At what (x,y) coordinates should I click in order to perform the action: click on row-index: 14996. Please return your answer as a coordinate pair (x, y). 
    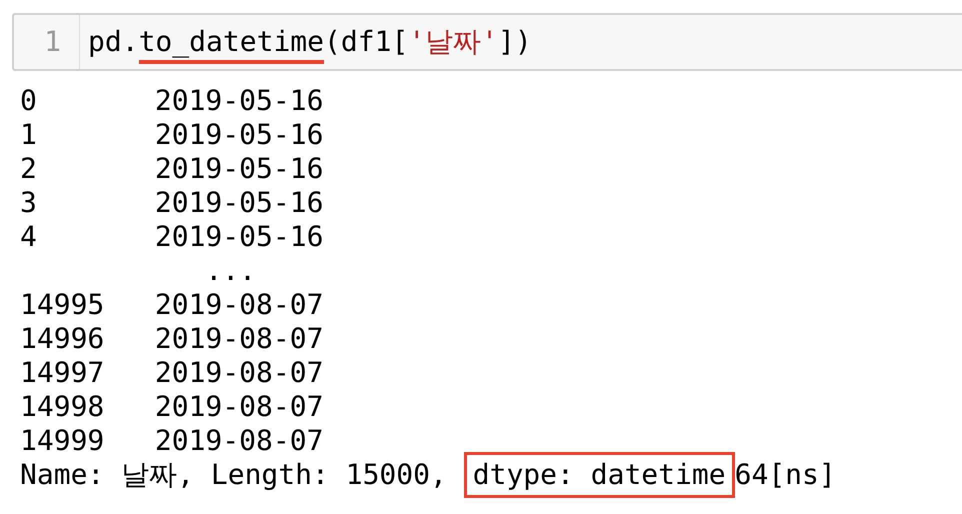
    Looking at the image, I should click on (63, 339).